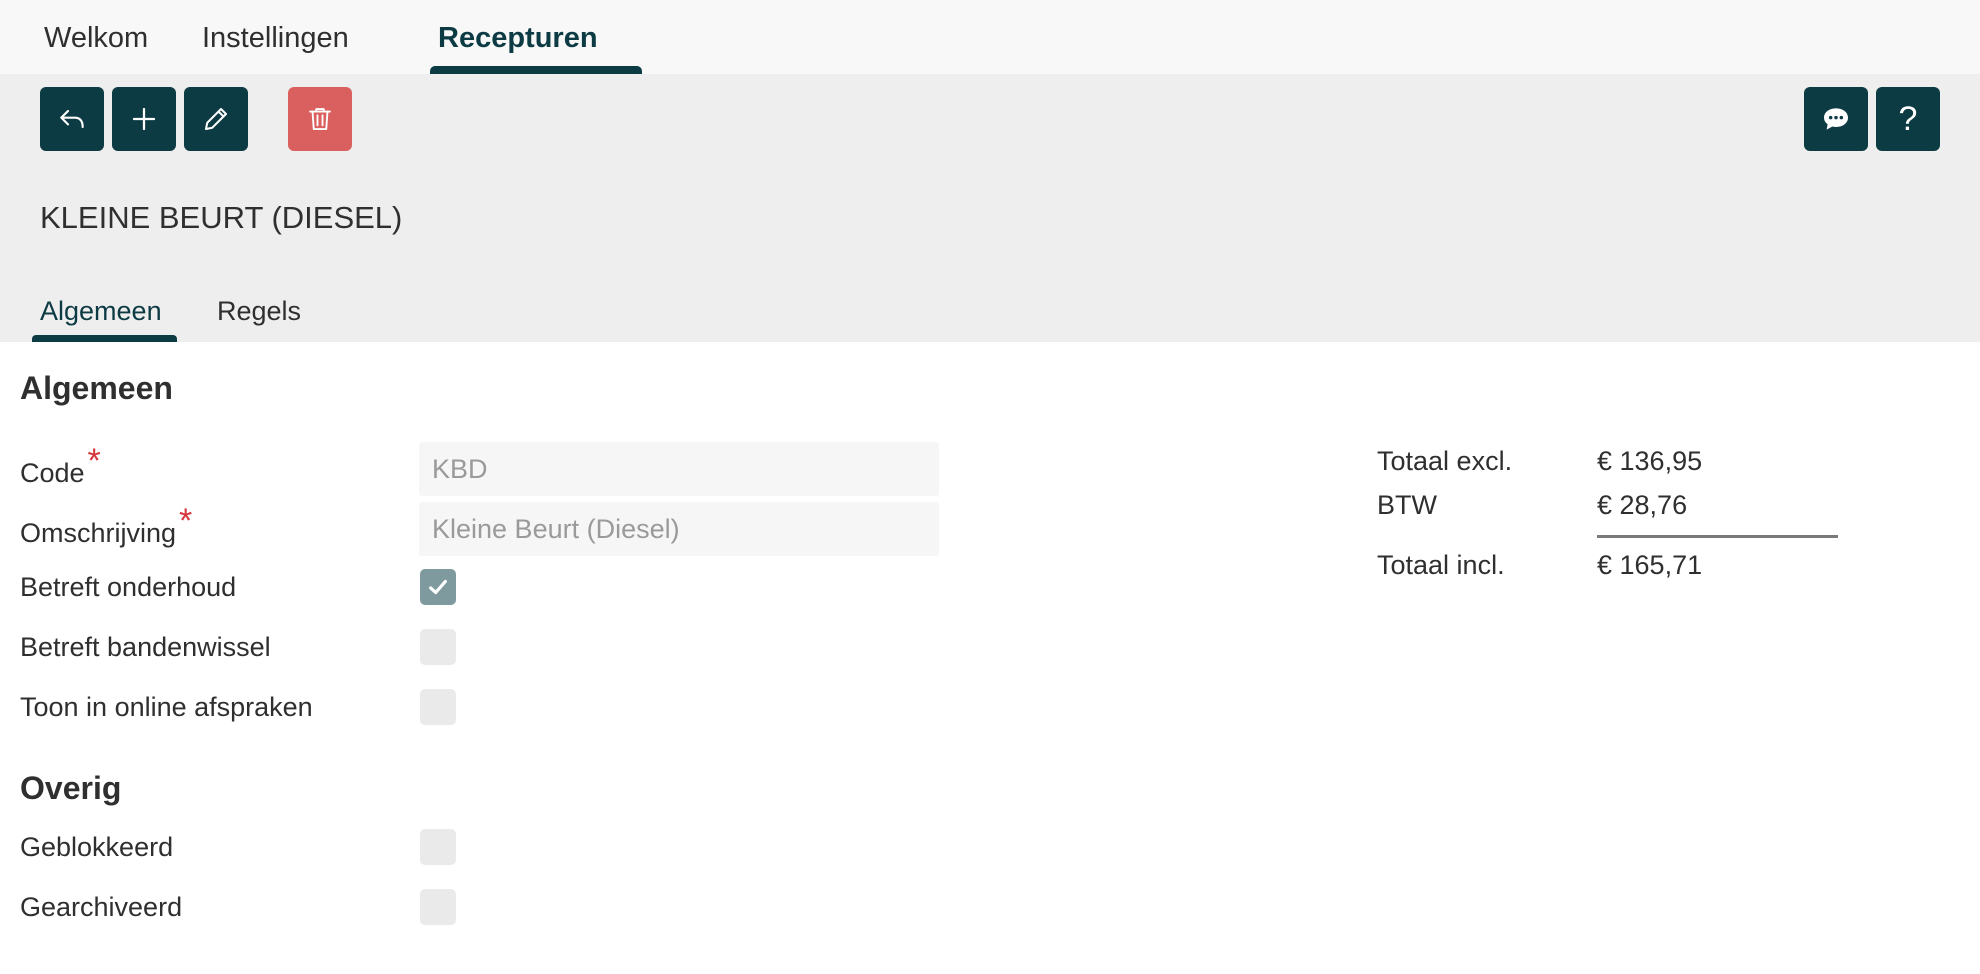 The width and height of the screenshot is (1980, 974). Describe the element at coordinates (101, 311) in the screenshot. I see `subtab-algemeen: Algemeen` at that location.